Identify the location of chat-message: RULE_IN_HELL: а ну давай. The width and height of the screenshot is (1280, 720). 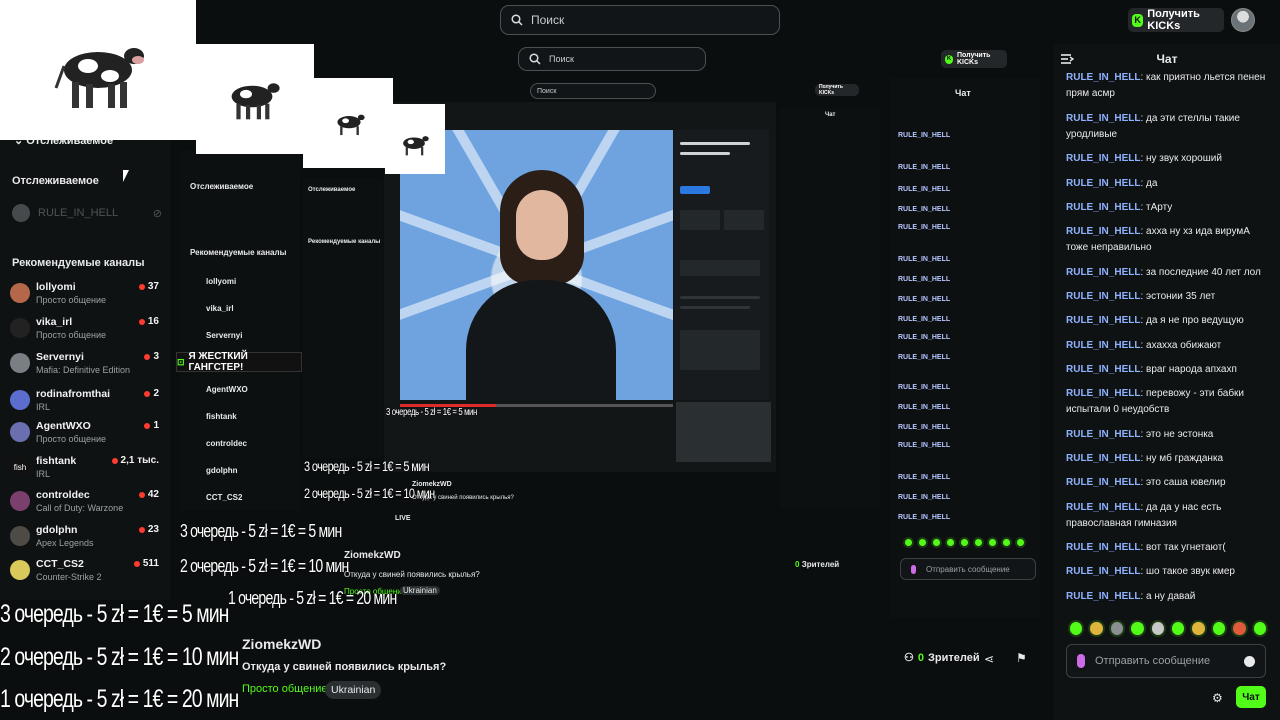
(1166, 597).